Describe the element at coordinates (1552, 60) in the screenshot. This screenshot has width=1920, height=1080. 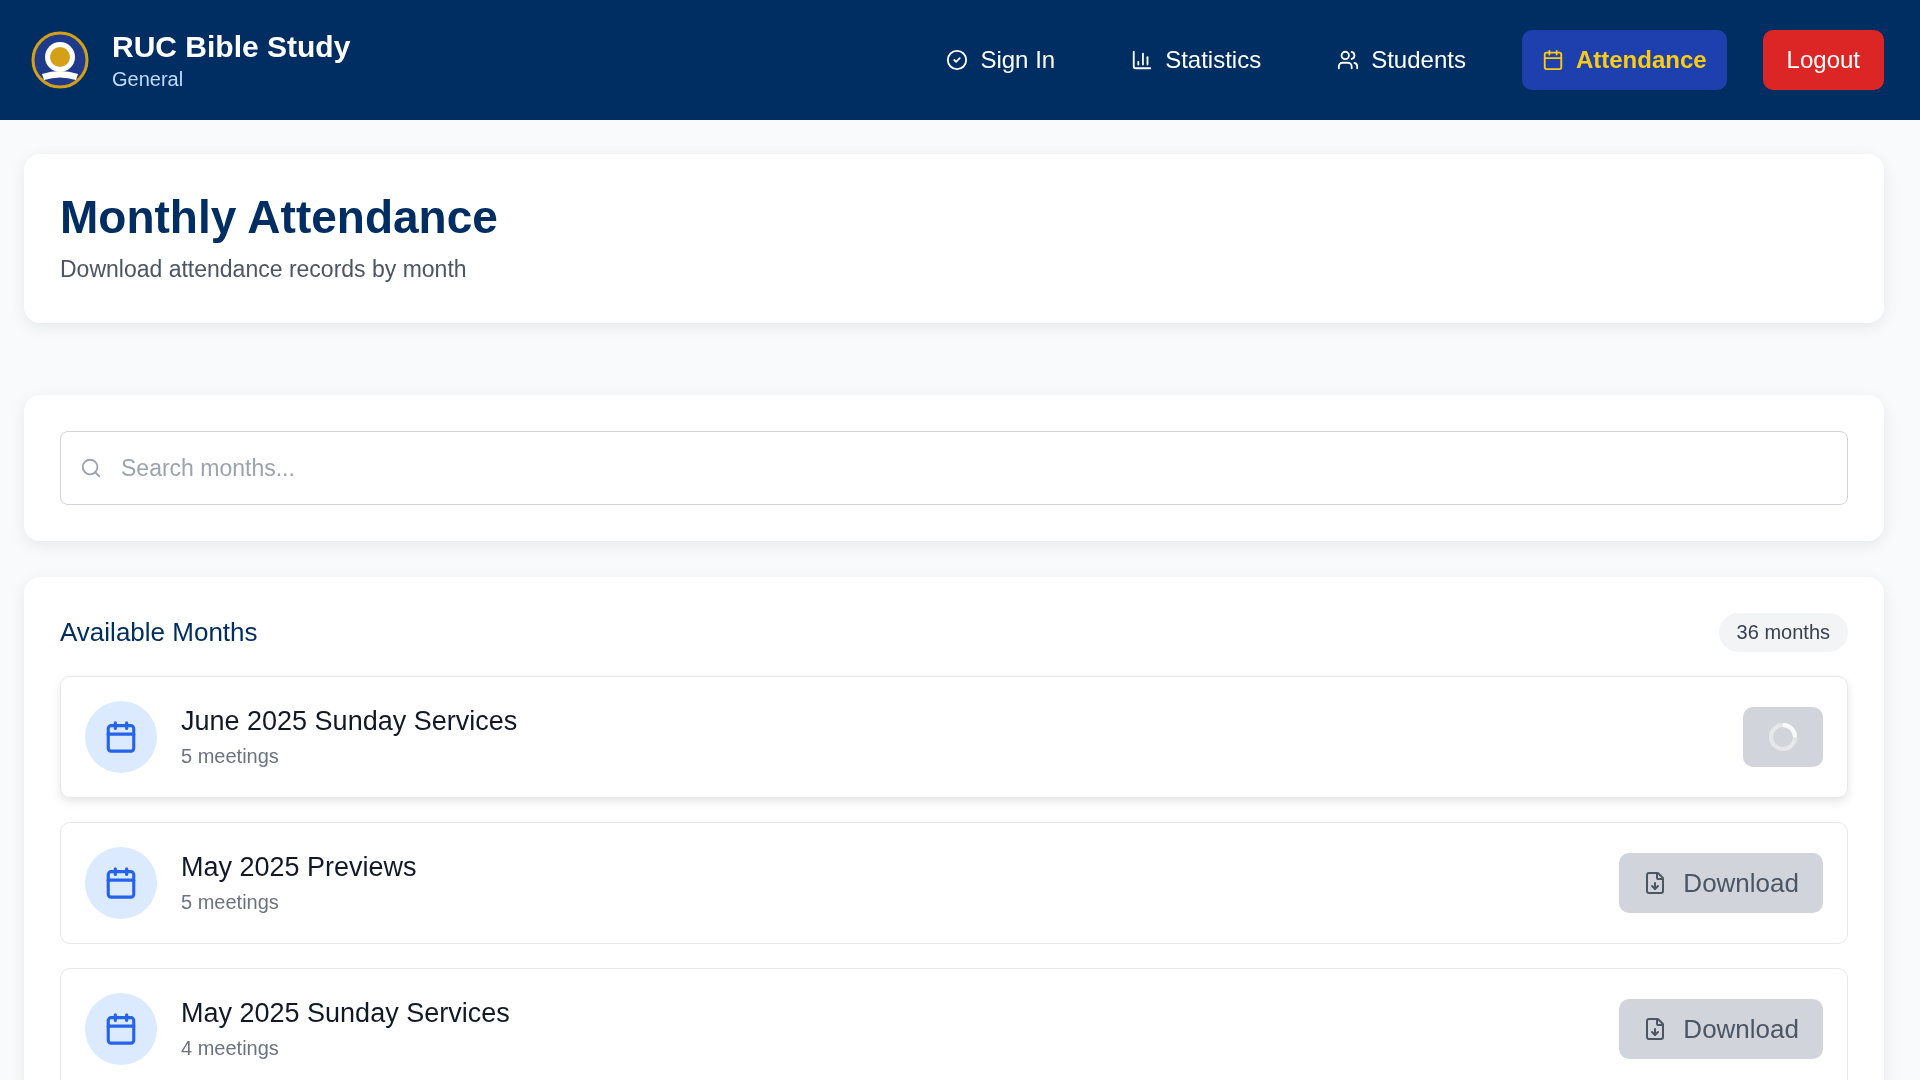
I see `calendar-icon` at that location.